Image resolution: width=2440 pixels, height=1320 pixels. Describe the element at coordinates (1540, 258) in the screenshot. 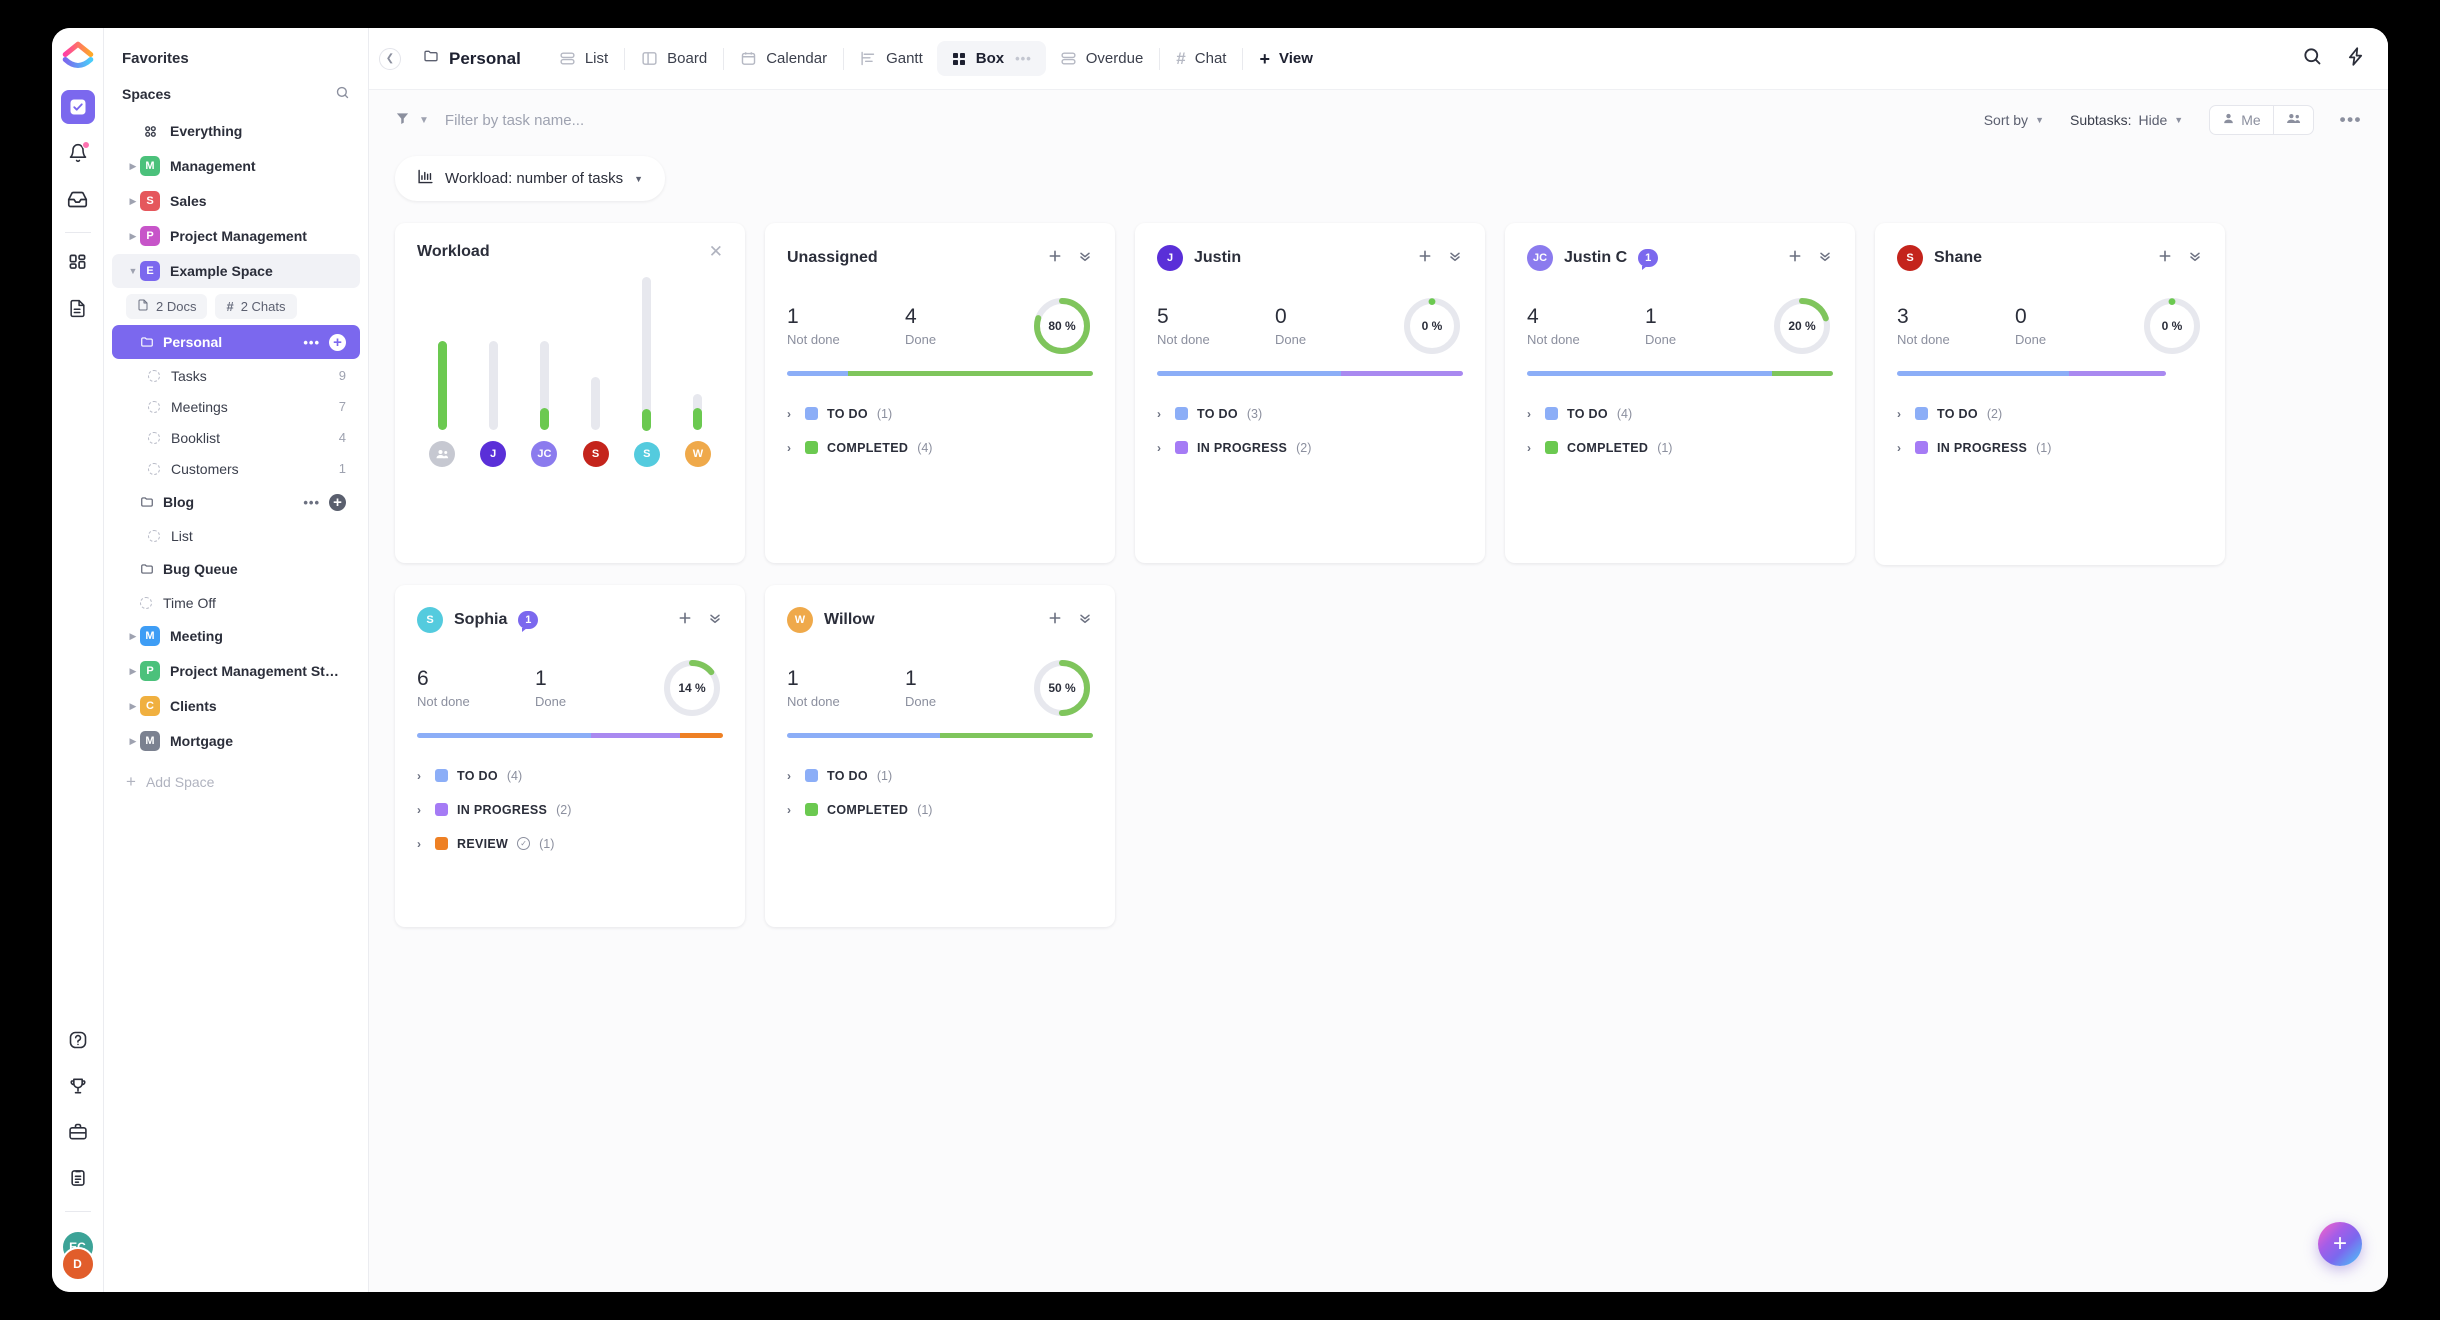

I see `avatar: JC` at that location.